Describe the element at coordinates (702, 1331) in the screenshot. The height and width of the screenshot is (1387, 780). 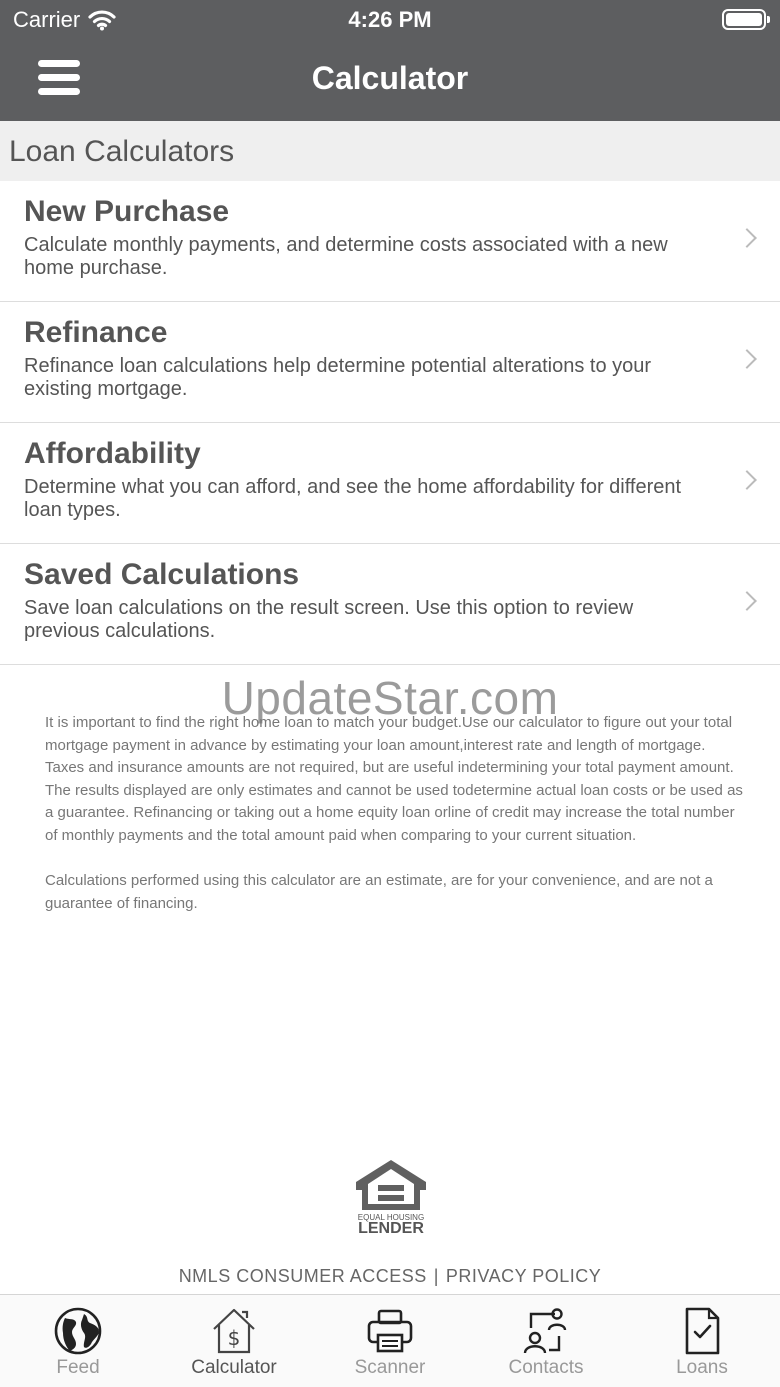
I see `document-check-icon` at that location.